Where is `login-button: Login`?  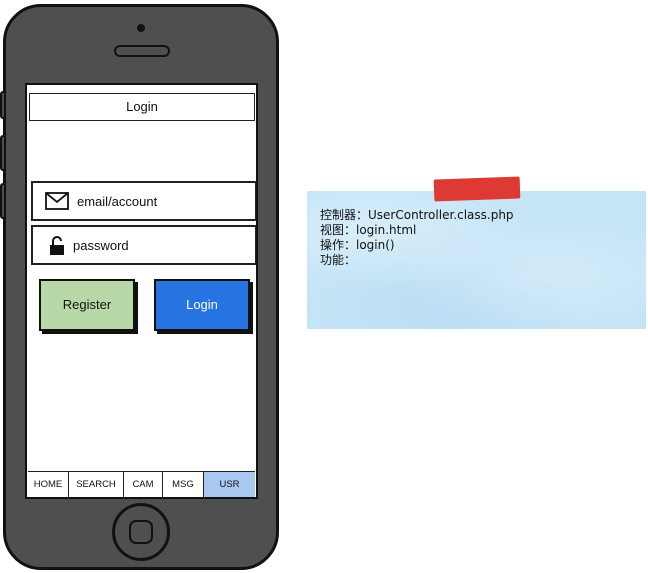
login-button: Login is located at coordinates (202, 305).